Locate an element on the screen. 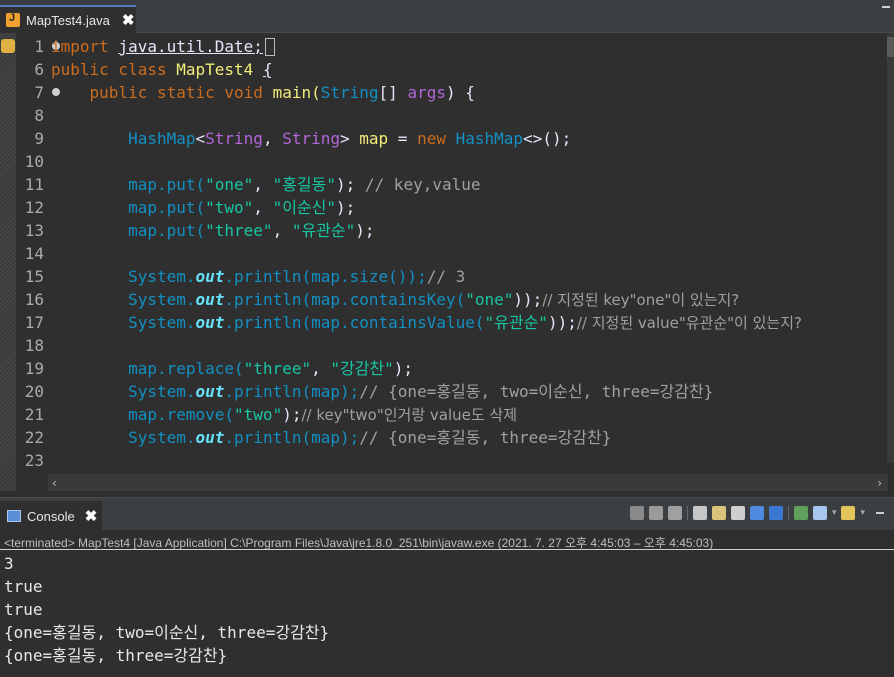 This screenshot has width=894, height=677. open-console-icon is located at coordinates (800, 513).